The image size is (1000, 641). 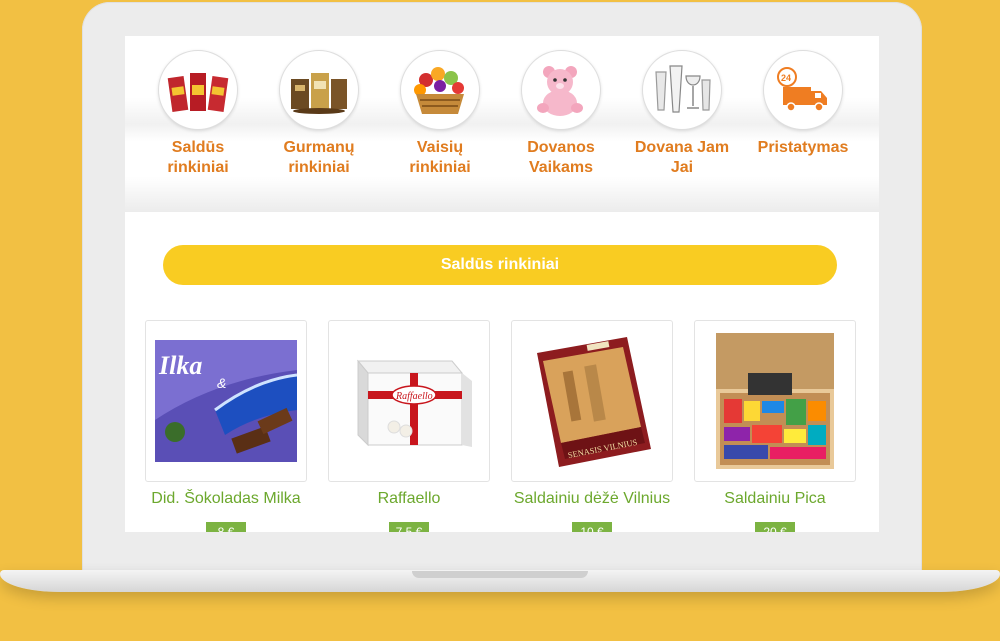 I want to click on product-card-pica: Saldainiu Pica 20 €, so click(x=775, y=426).